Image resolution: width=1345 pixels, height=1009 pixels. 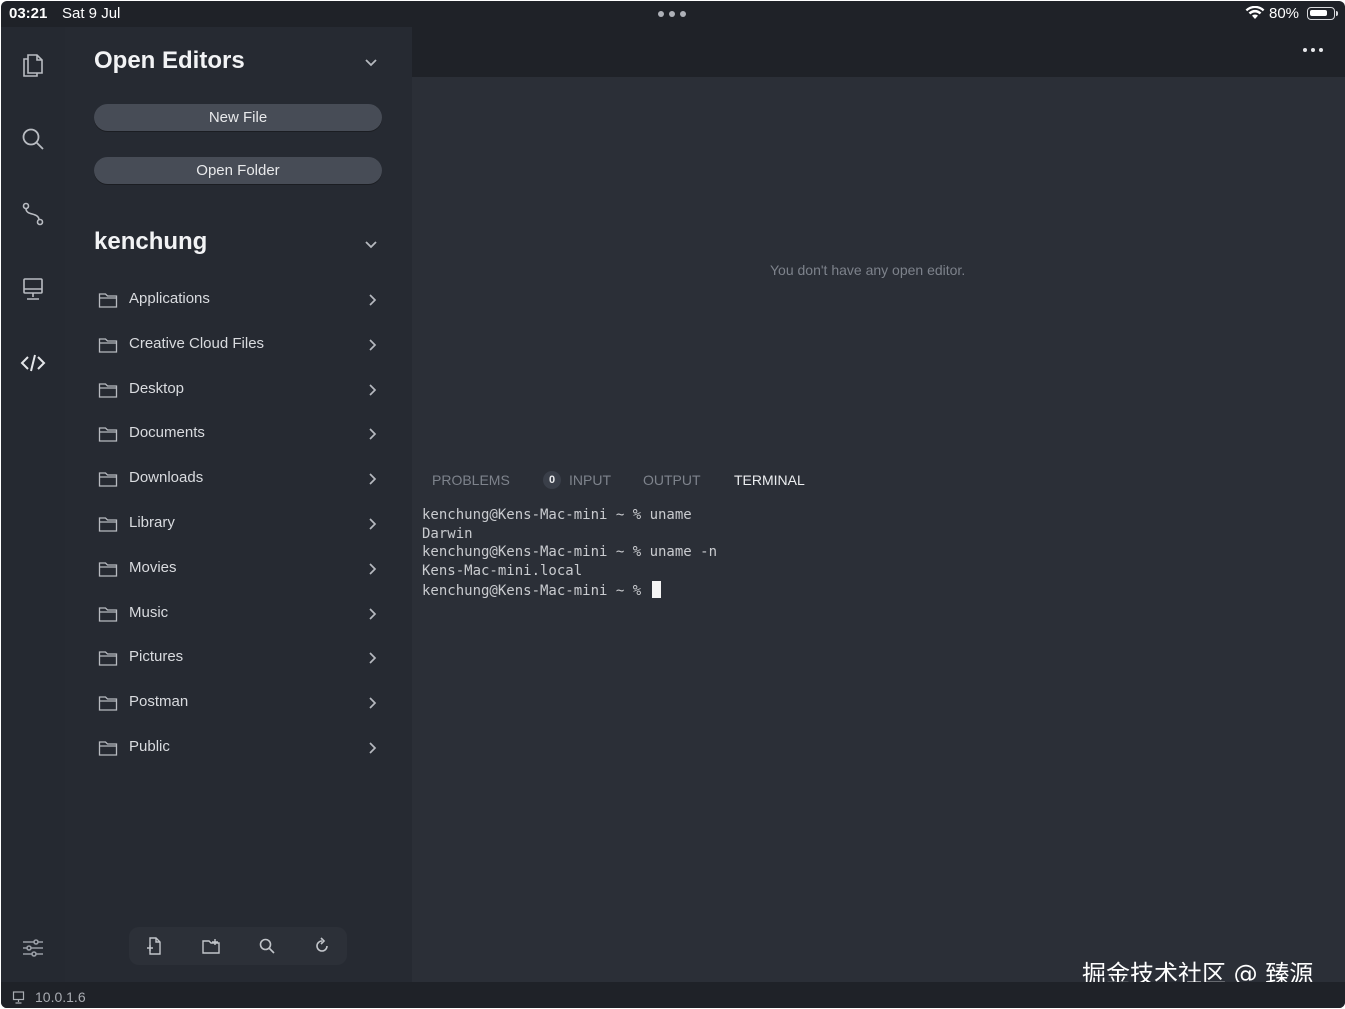 I want to click on tree-folder-label: Creative Cloud Files, so click(x=197, y=343).